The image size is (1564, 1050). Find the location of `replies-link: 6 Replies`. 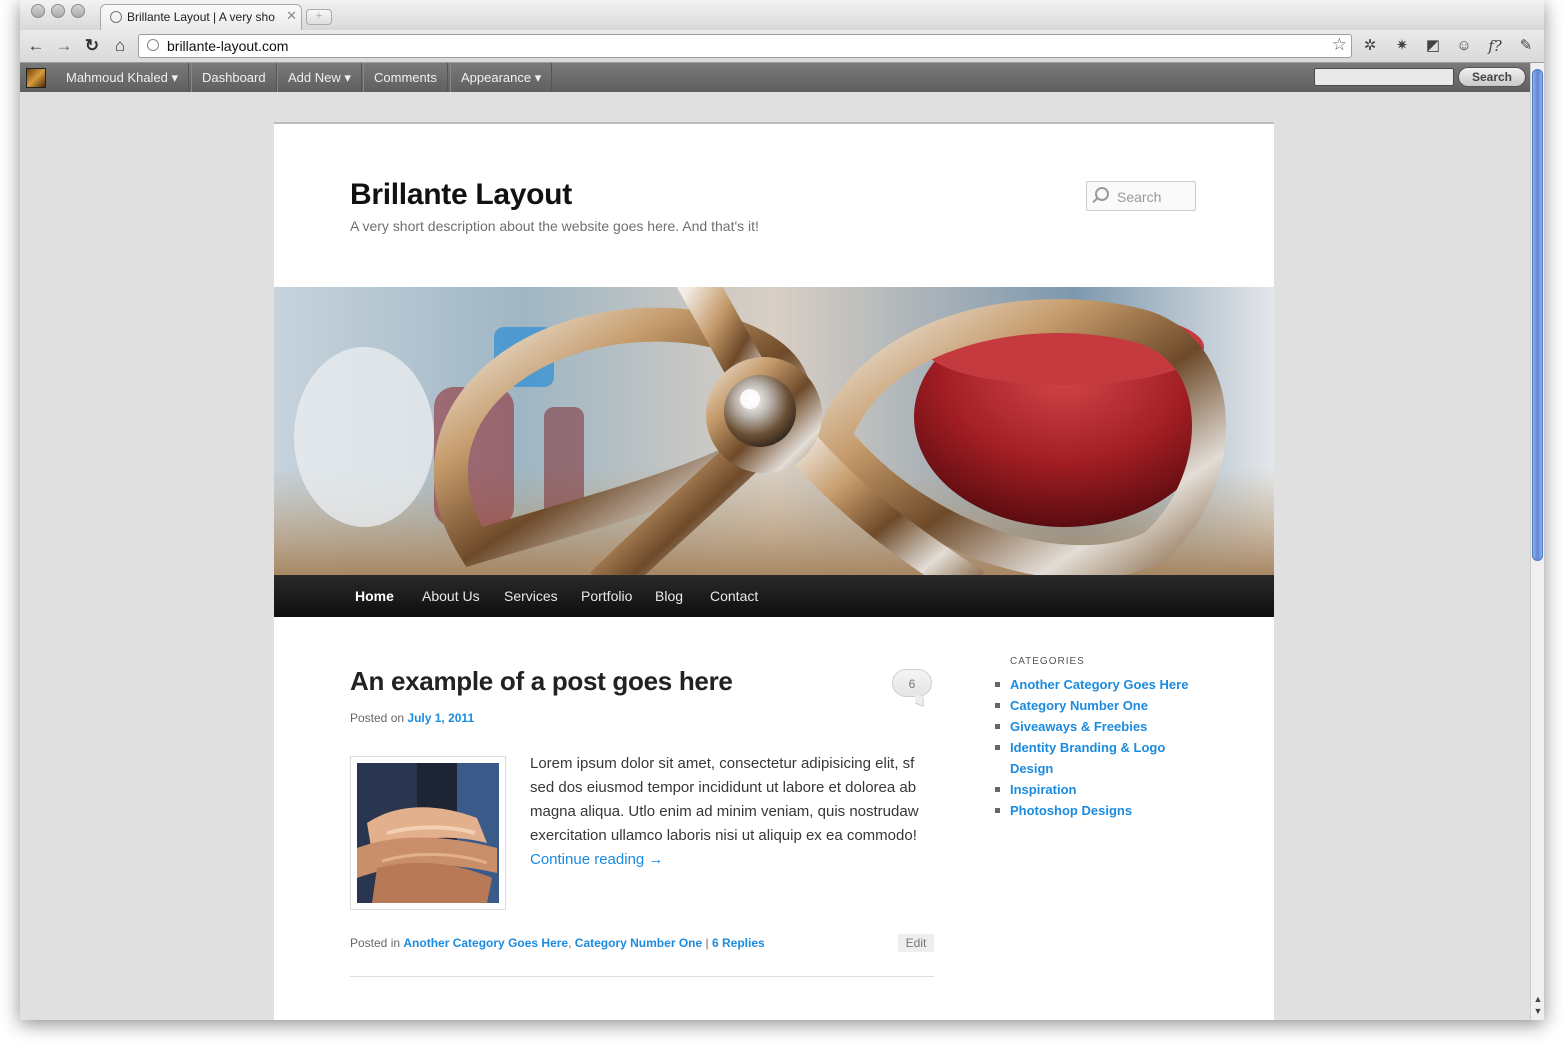

replies-link: 6 Replies is located at coordinates (738, 943).